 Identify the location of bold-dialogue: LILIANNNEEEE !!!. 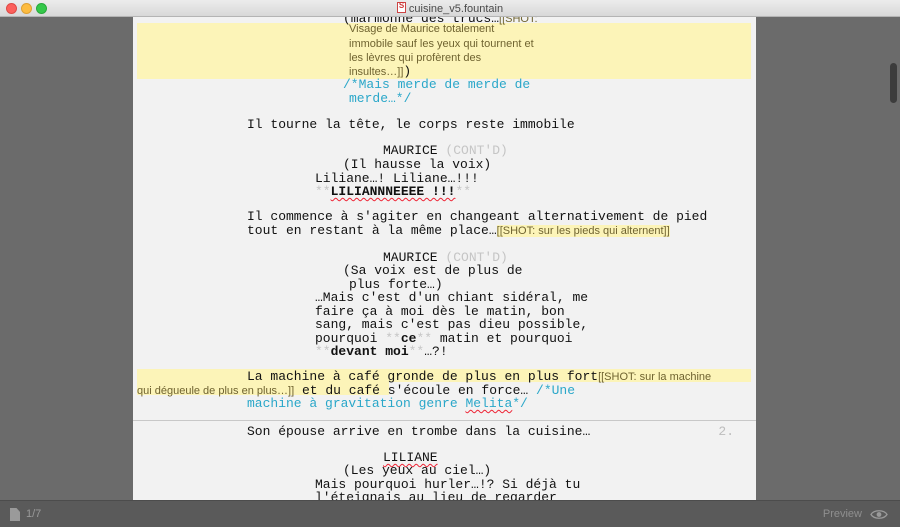
(393, 191).